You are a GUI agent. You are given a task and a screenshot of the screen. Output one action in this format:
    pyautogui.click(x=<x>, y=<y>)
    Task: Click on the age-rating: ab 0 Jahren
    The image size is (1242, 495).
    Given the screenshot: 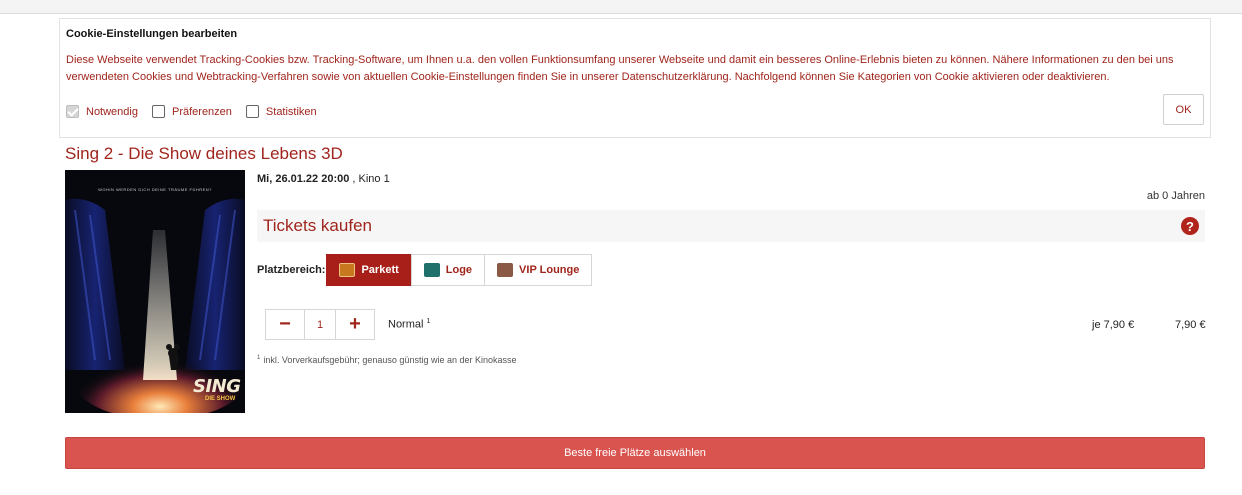 What is the action you would take?
    pyautogui.click(x=1175, y=196)
    